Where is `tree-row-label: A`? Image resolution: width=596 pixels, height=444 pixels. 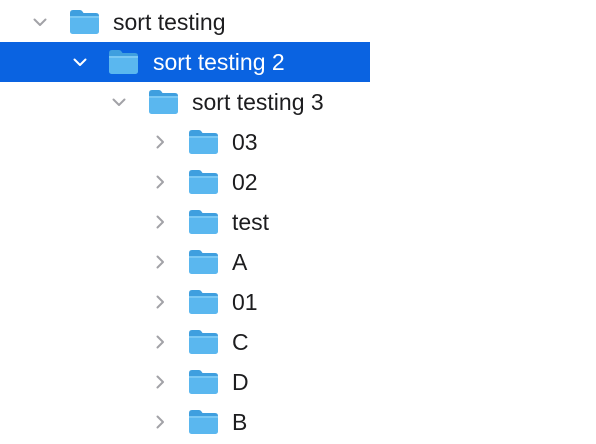
tree-row-label: A is located at coordinates (240, 262).